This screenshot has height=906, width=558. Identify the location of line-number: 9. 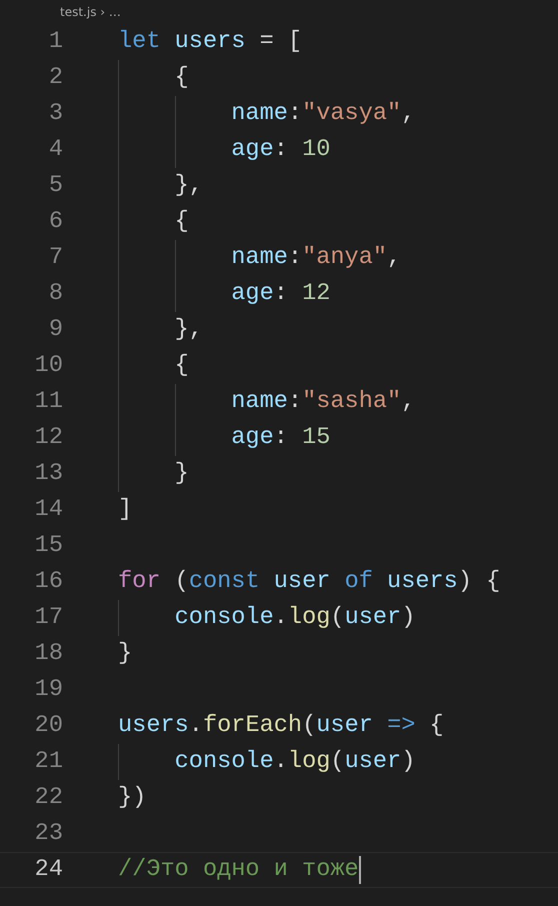
(55, 330).